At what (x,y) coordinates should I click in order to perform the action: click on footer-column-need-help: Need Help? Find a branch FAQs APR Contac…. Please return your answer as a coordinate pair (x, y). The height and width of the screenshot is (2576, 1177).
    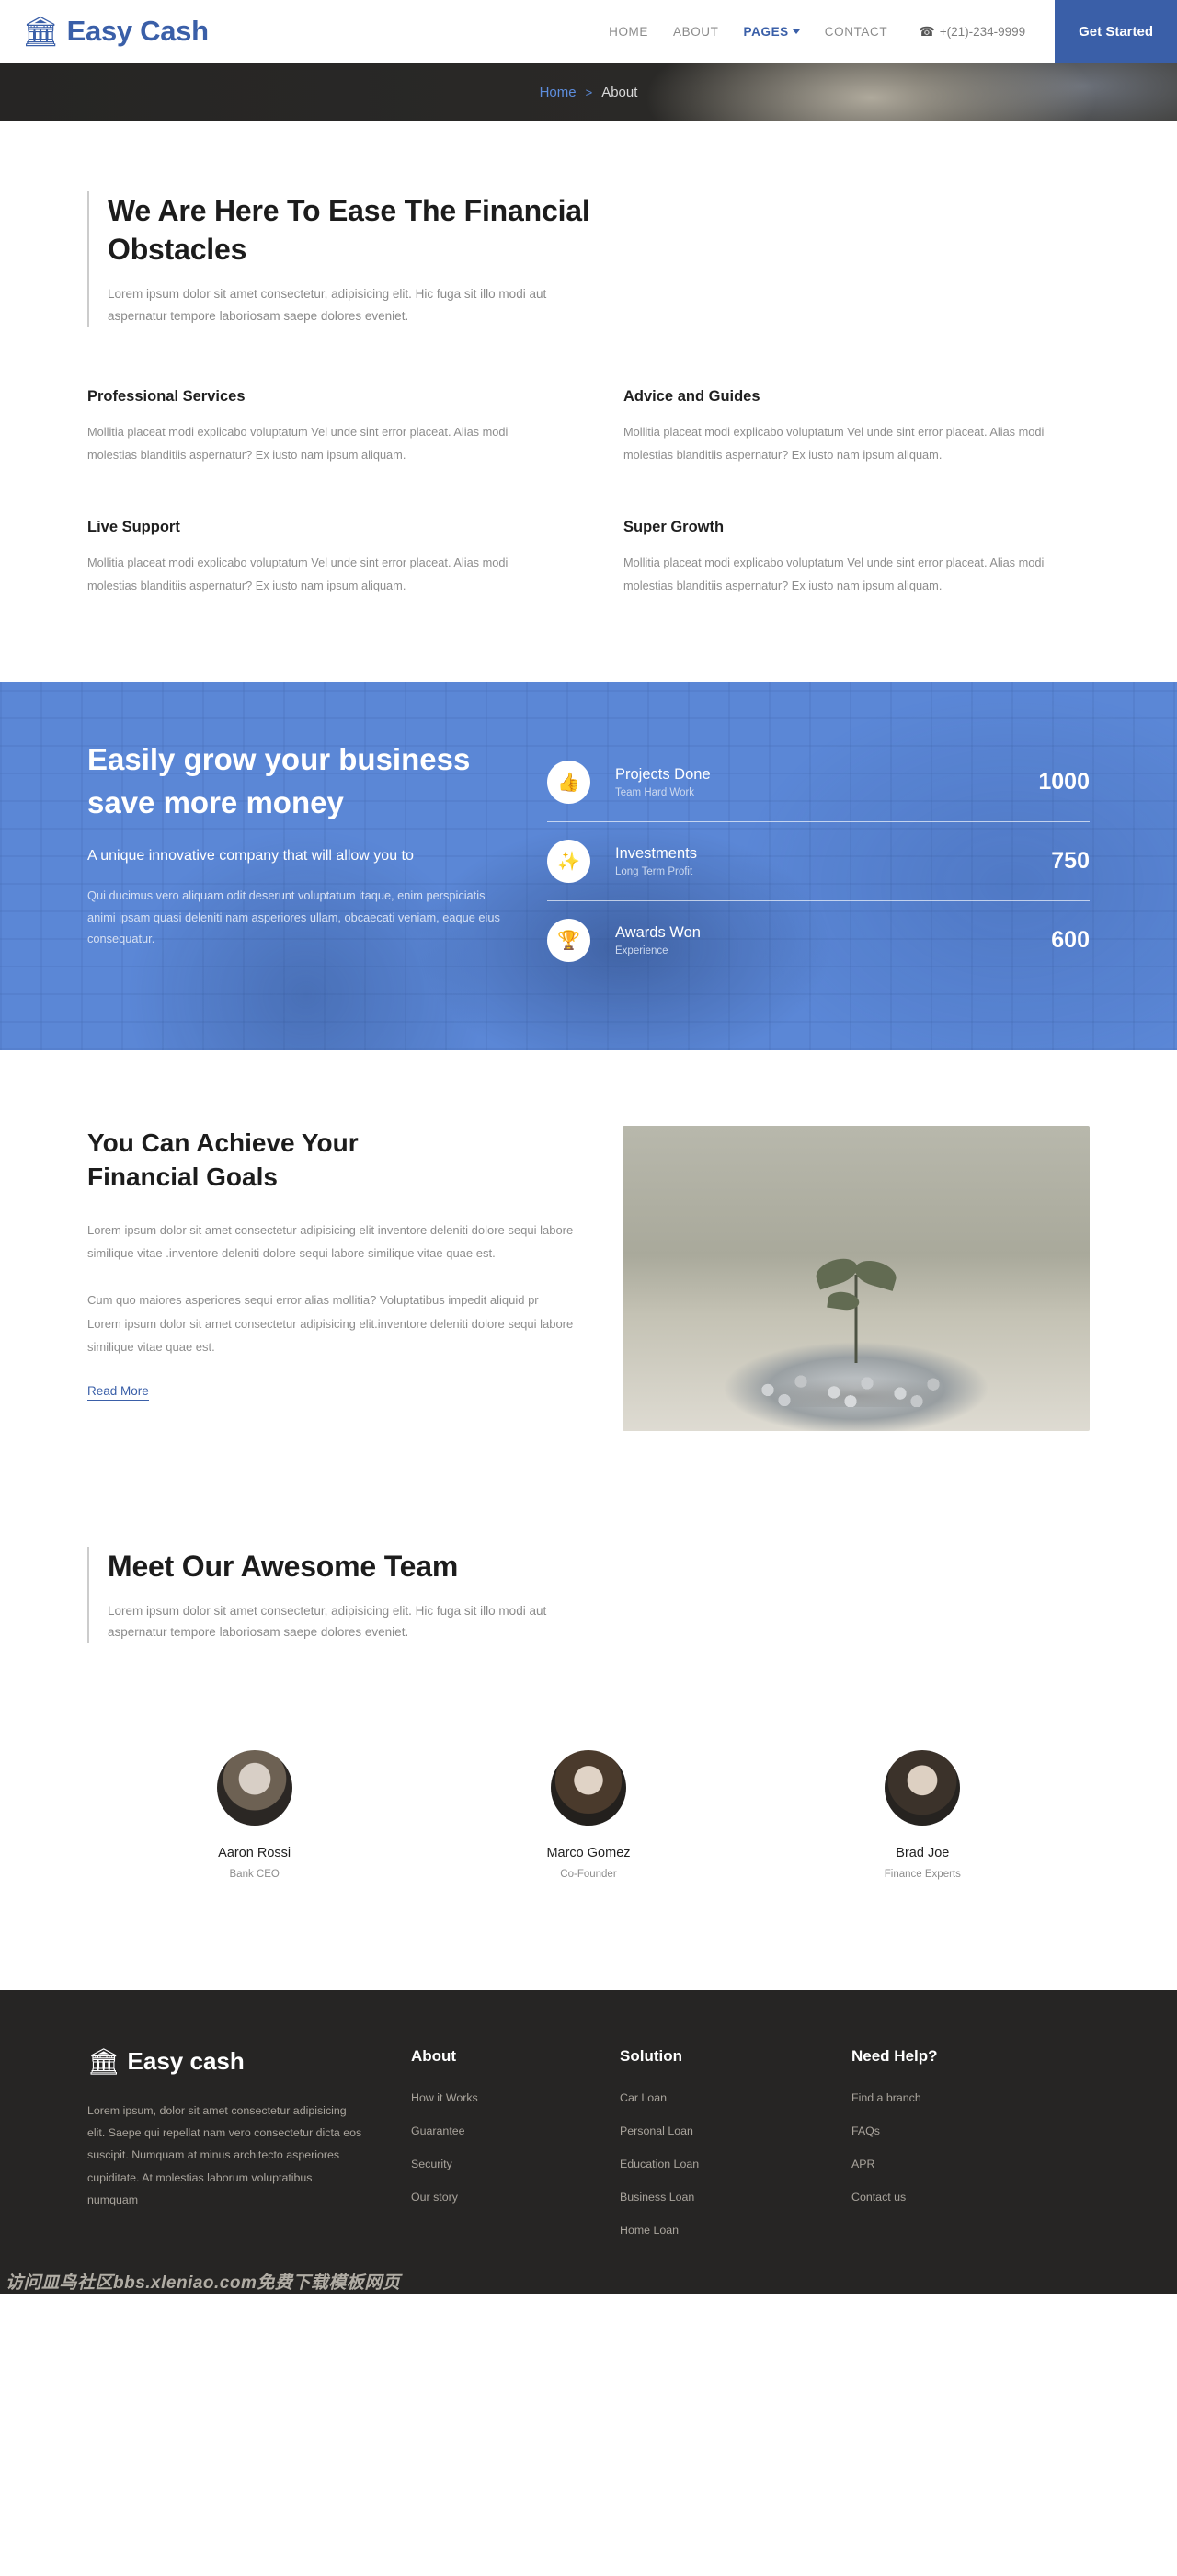
    Looking at the image, I should click on (943, 2152).